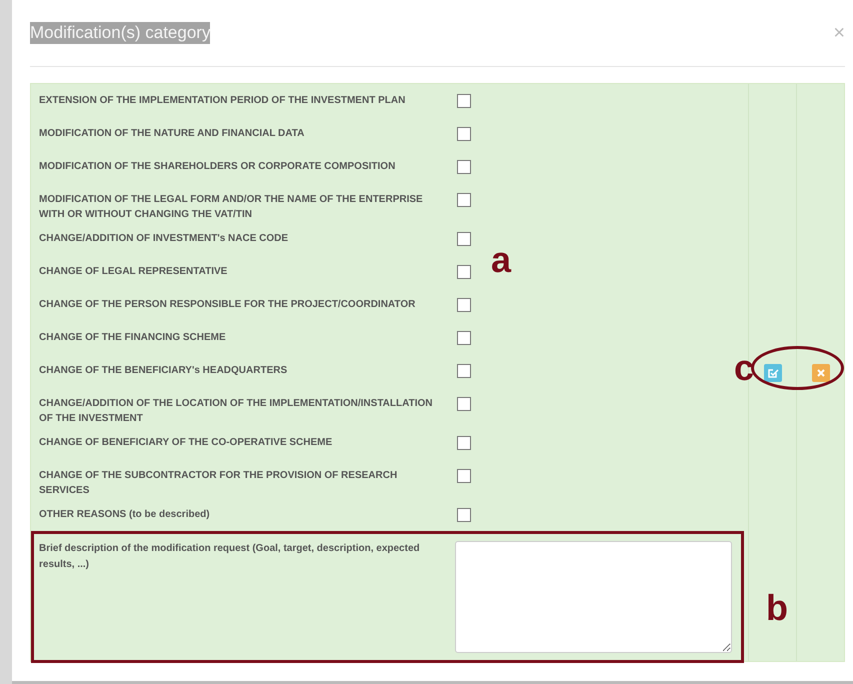  What do you see at coordinates (231, 207) in the screenshot?
I see `option-label: MODIFICATION OF THE LEGAL FORM AND/OR THE NAME OF THE ENTERPRISE WITH OR WITHOUT CHANGING THE VAT/TIN` at bounding box center [231, 207].